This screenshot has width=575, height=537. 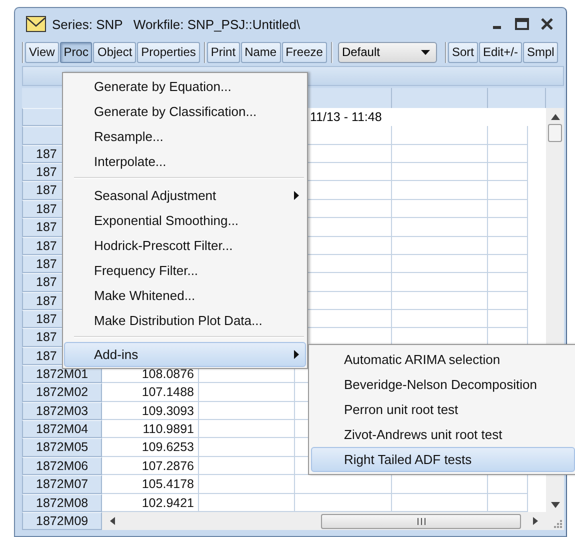 What do you see at coordinates (62, 503) in the screenshot?
I see `row-header-cell: 1872M08` at bounding box center [62, 503].